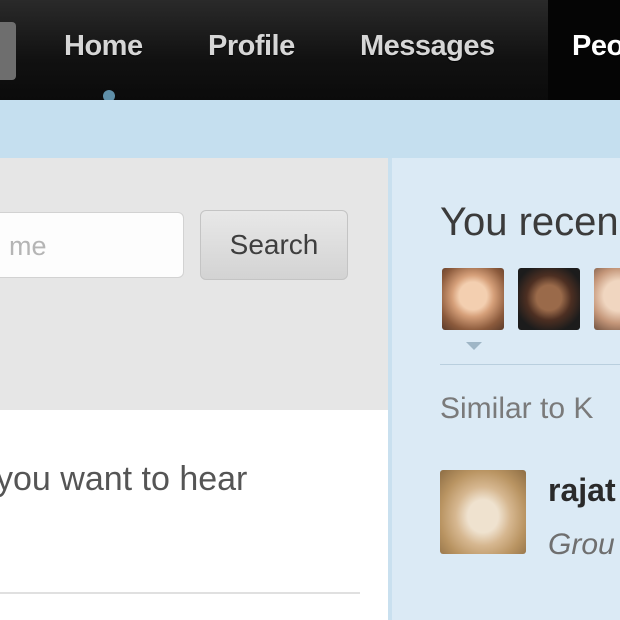 The height and width of the screenshot is (620, 620). What do you see at coordinates (581, 544) in the screenshot?
I see `suggestion-subtitle: Grou` at bounding box center [581, 544].